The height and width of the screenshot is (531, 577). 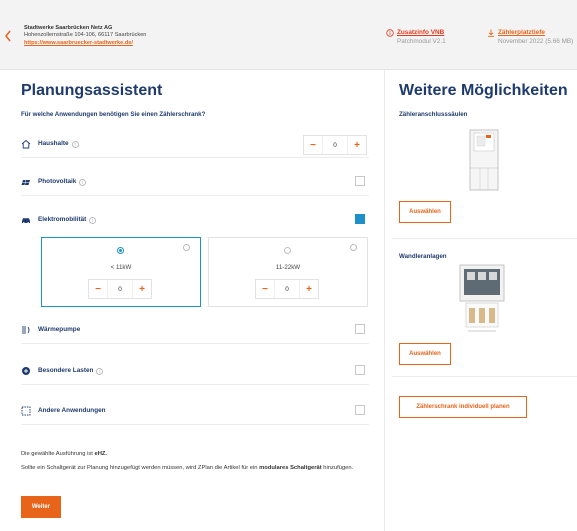 I want to click on photovoltaik-checkbox, so click(x=360, y=181).